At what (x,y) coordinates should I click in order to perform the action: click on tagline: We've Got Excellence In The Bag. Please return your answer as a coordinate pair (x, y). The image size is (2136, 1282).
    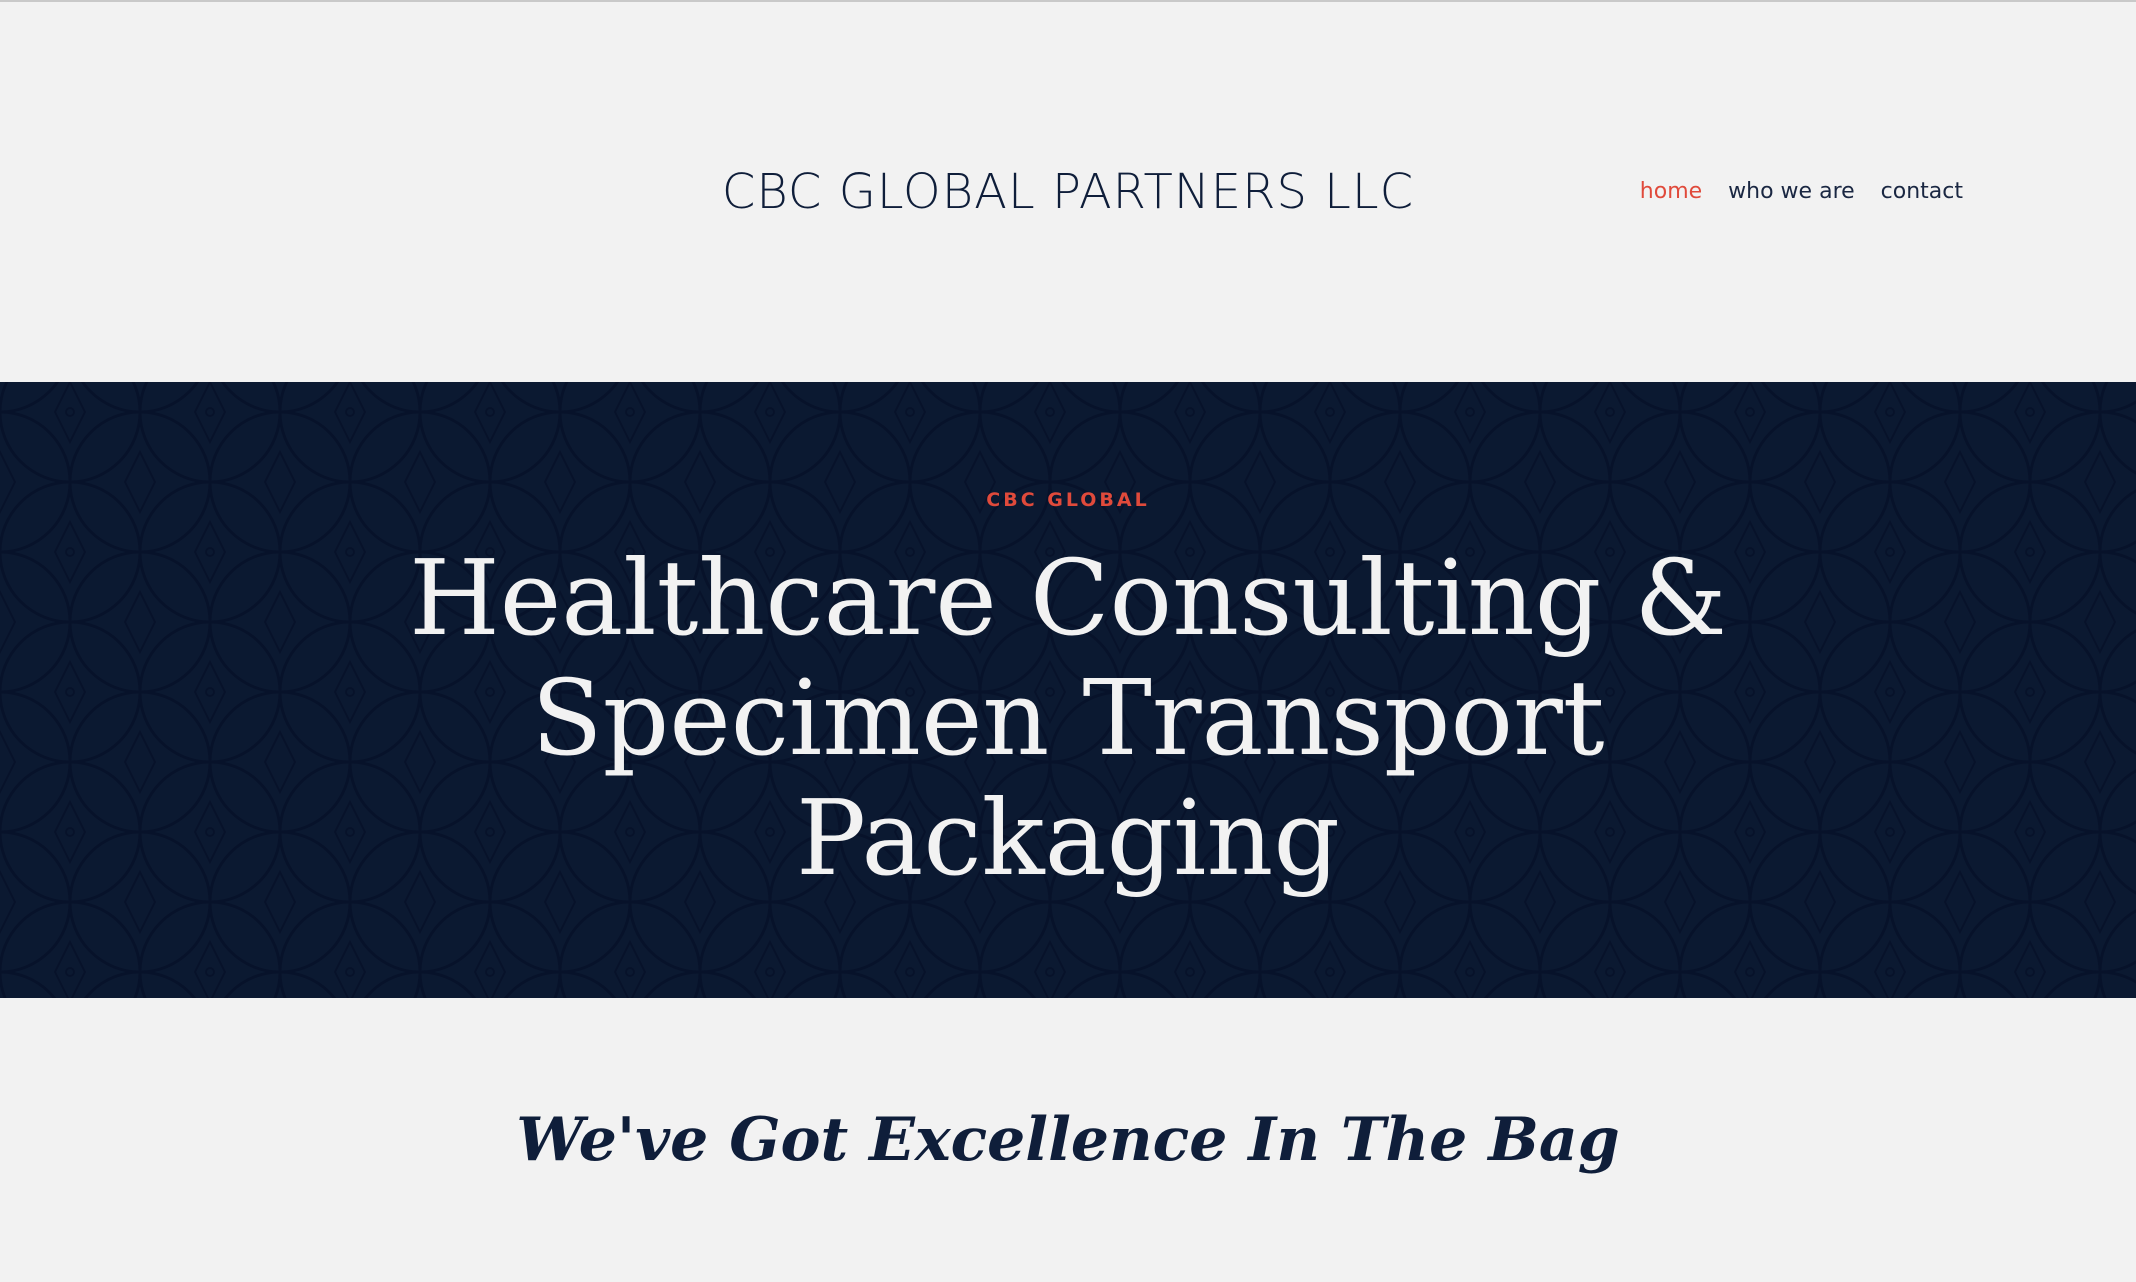
    Looking at the image, I should click on (1068, 1140).